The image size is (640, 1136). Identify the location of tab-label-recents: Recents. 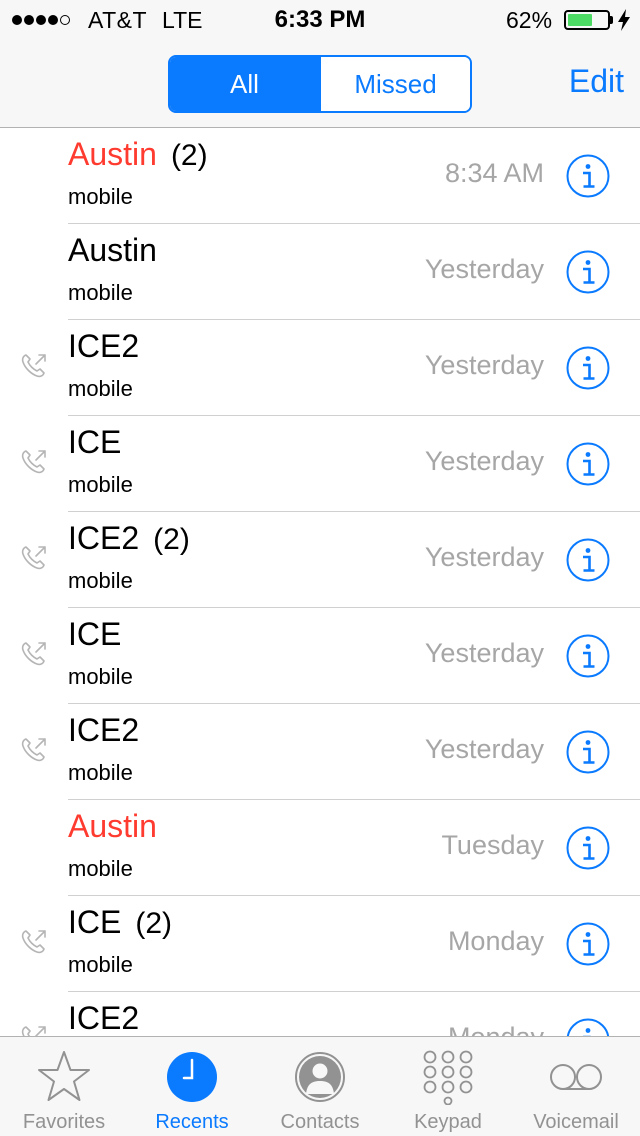
(192, 1122).